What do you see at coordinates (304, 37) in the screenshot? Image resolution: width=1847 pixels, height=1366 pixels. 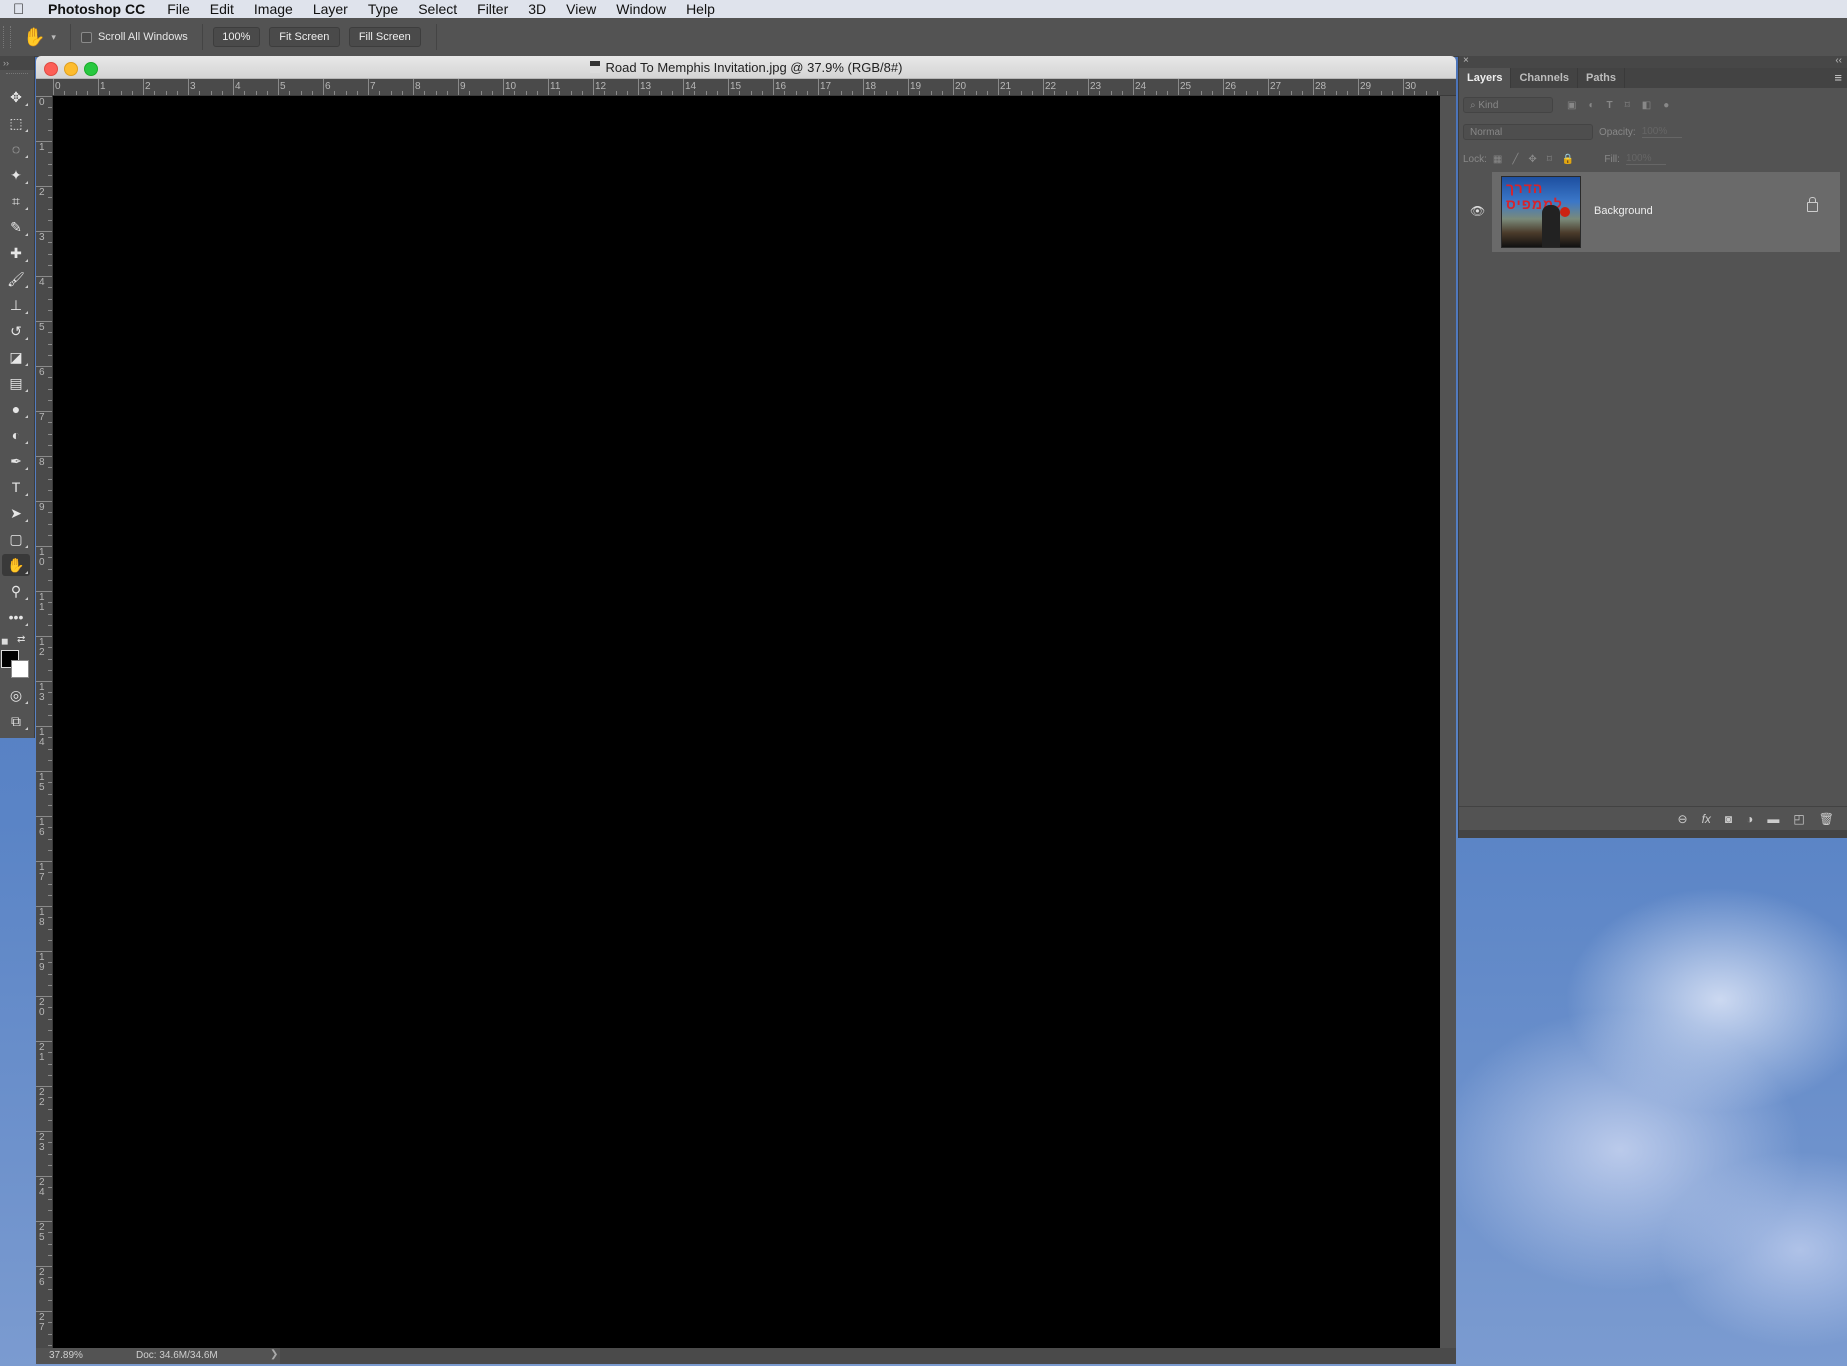 I see `fit-screen-button: Fit Screen` at bounding box center [304, 37].